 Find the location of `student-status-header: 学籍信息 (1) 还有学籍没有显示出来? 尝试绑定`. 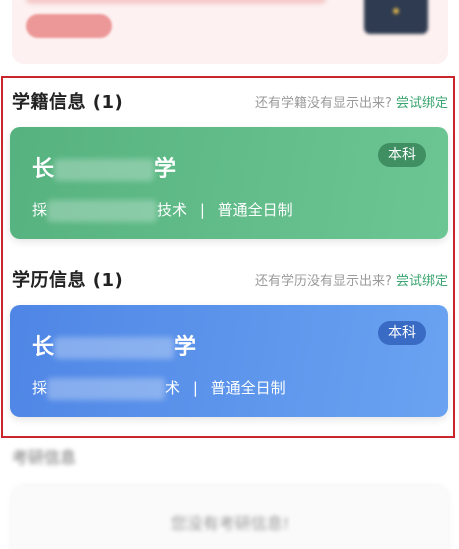

student-status-header: 学籍信息 (1) 还有学籍没有显示出来? 尝试绑定 is located at coordinates (230, 100).